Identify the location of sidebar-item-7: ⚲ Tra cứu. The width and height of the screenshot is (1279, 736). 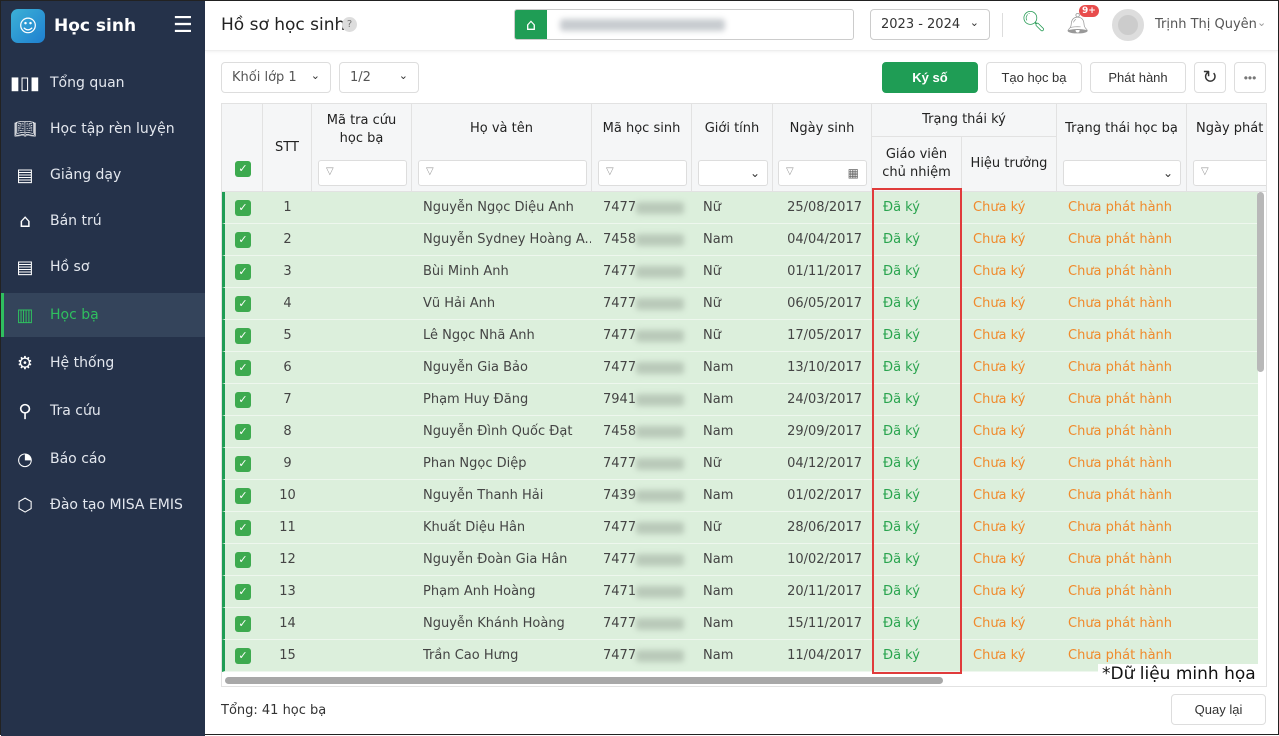
(103, 411).